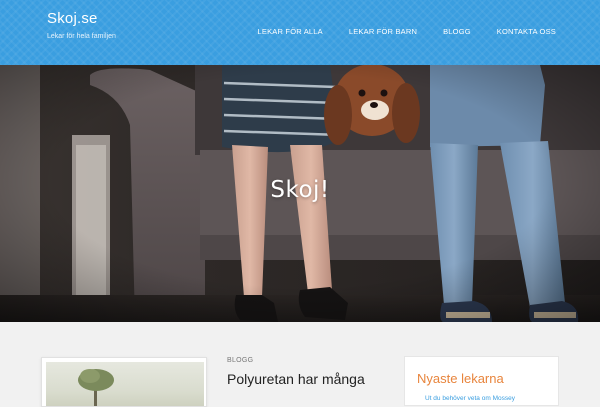 Image resolution: width=600 pixels, height=407 pixels. I want to click on hero-title: Skoj!, so click(300, 190).